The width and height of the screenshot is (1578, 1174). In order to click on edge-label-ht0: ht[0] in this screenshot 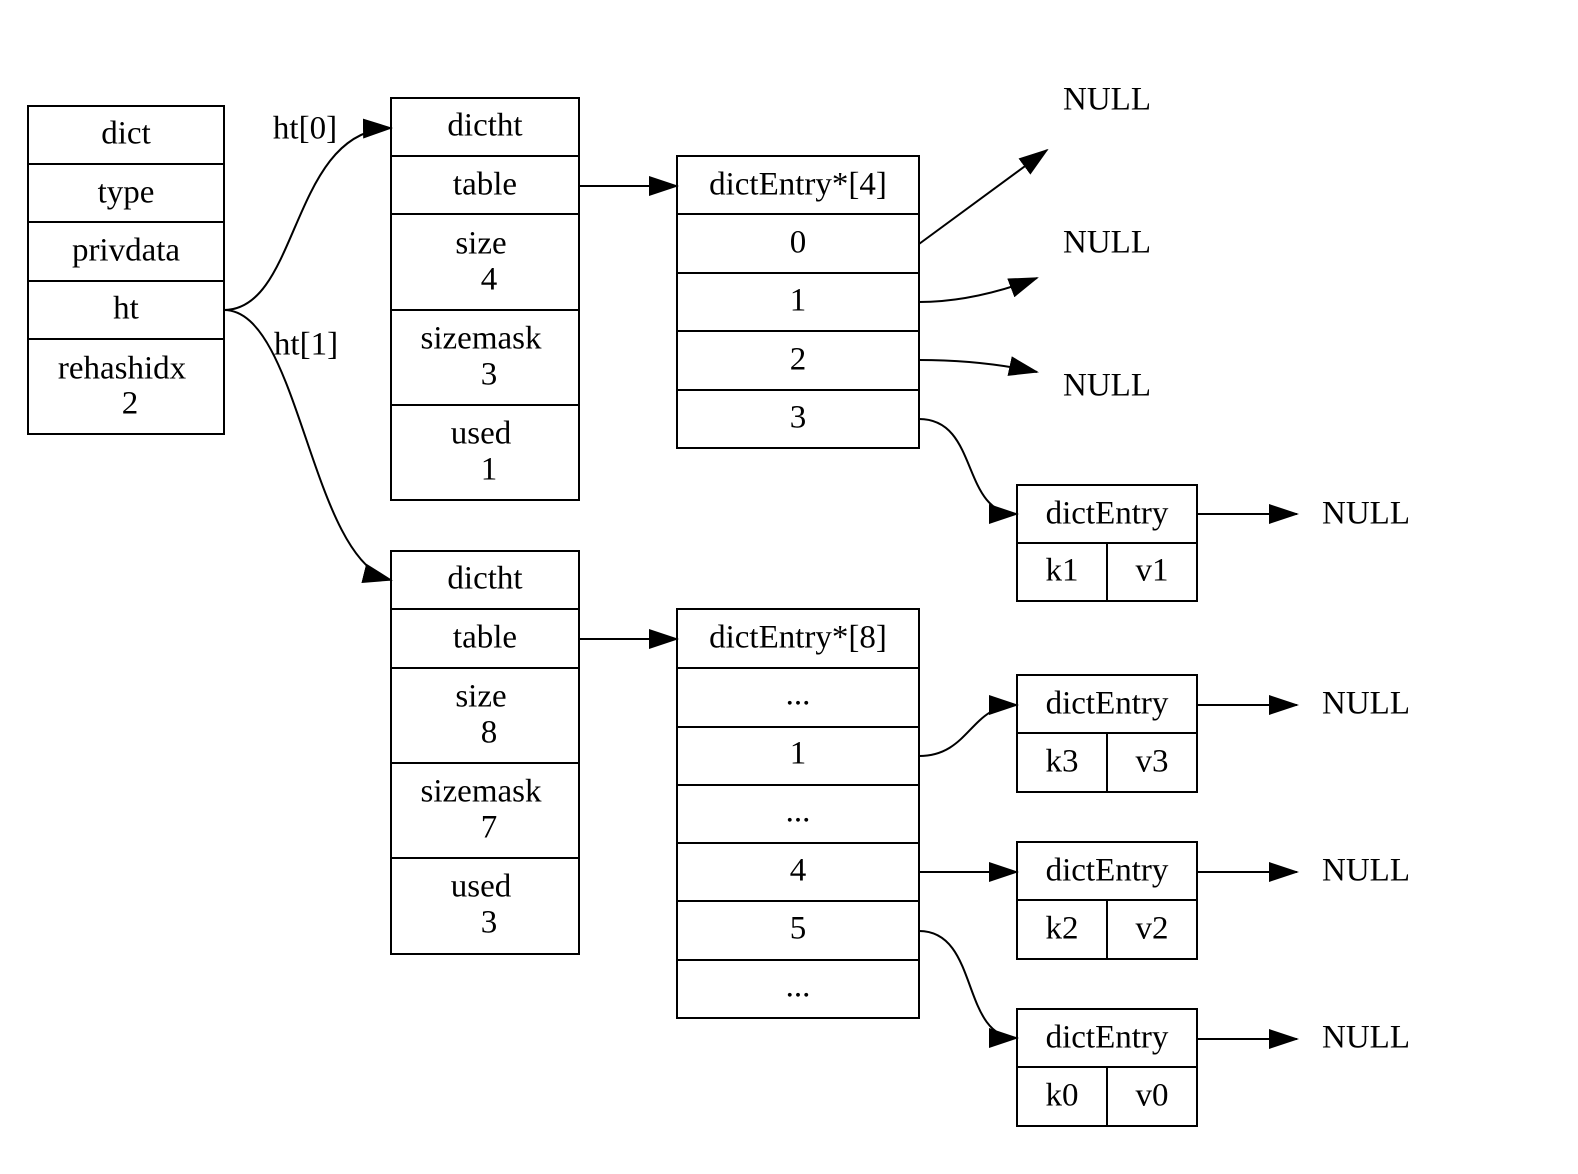, I will do `click(305, 129)`.